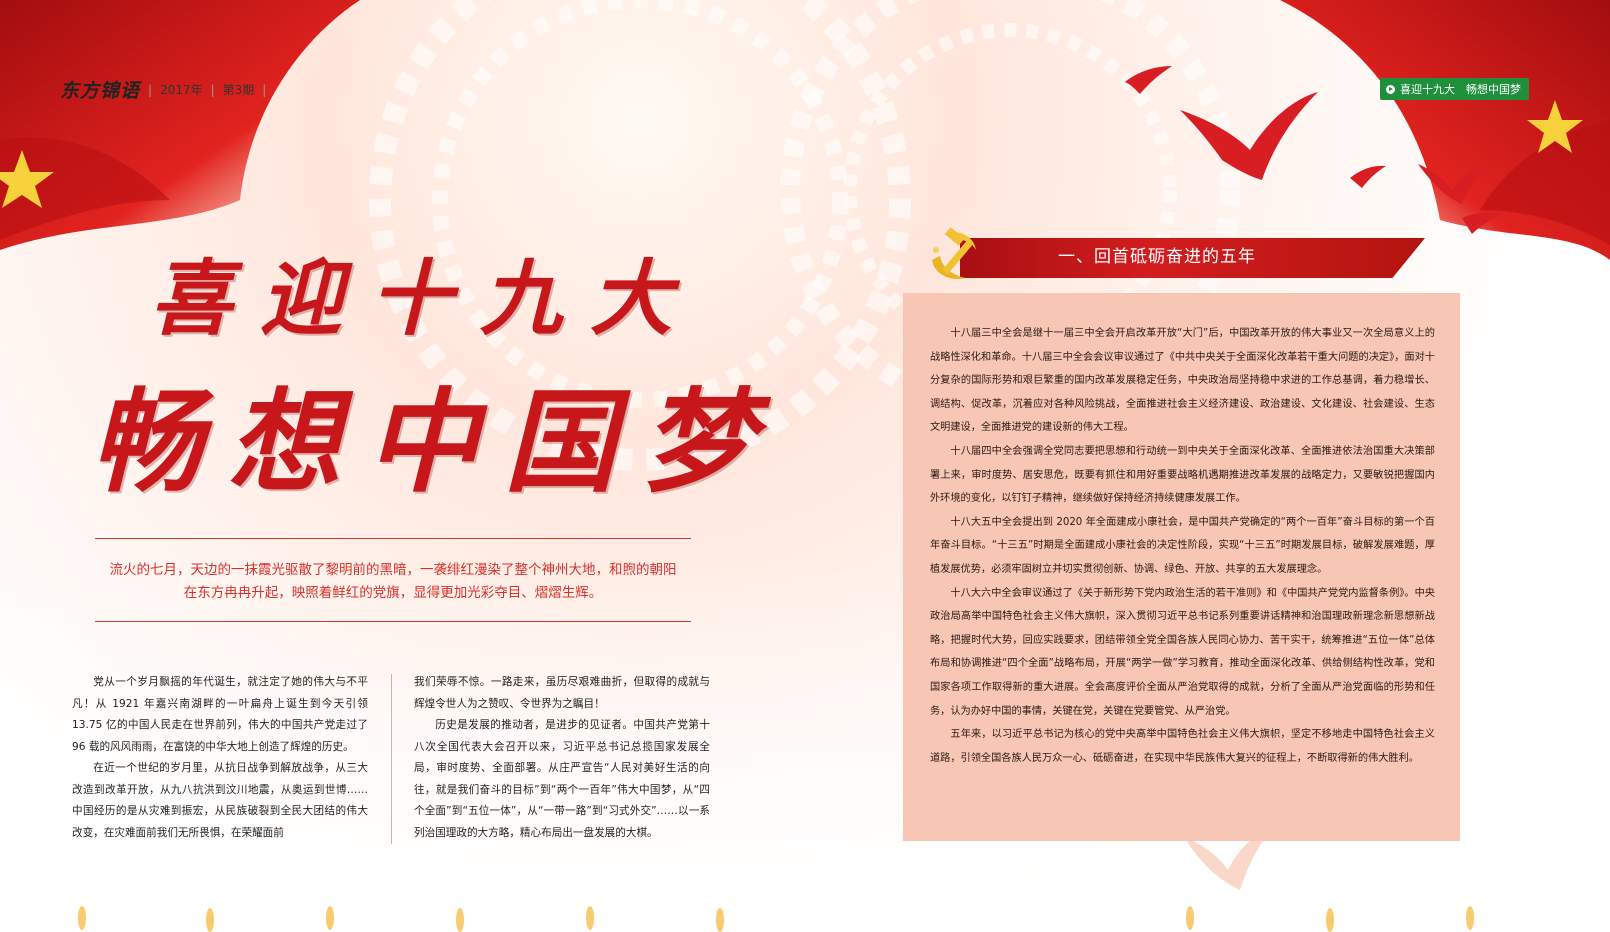 The image size is (1610, 932). Describe the element at coordinates (1157, 257) in the screenshot. I see `section-header-title: 一、回首砥砺奋进的五年` at that location.